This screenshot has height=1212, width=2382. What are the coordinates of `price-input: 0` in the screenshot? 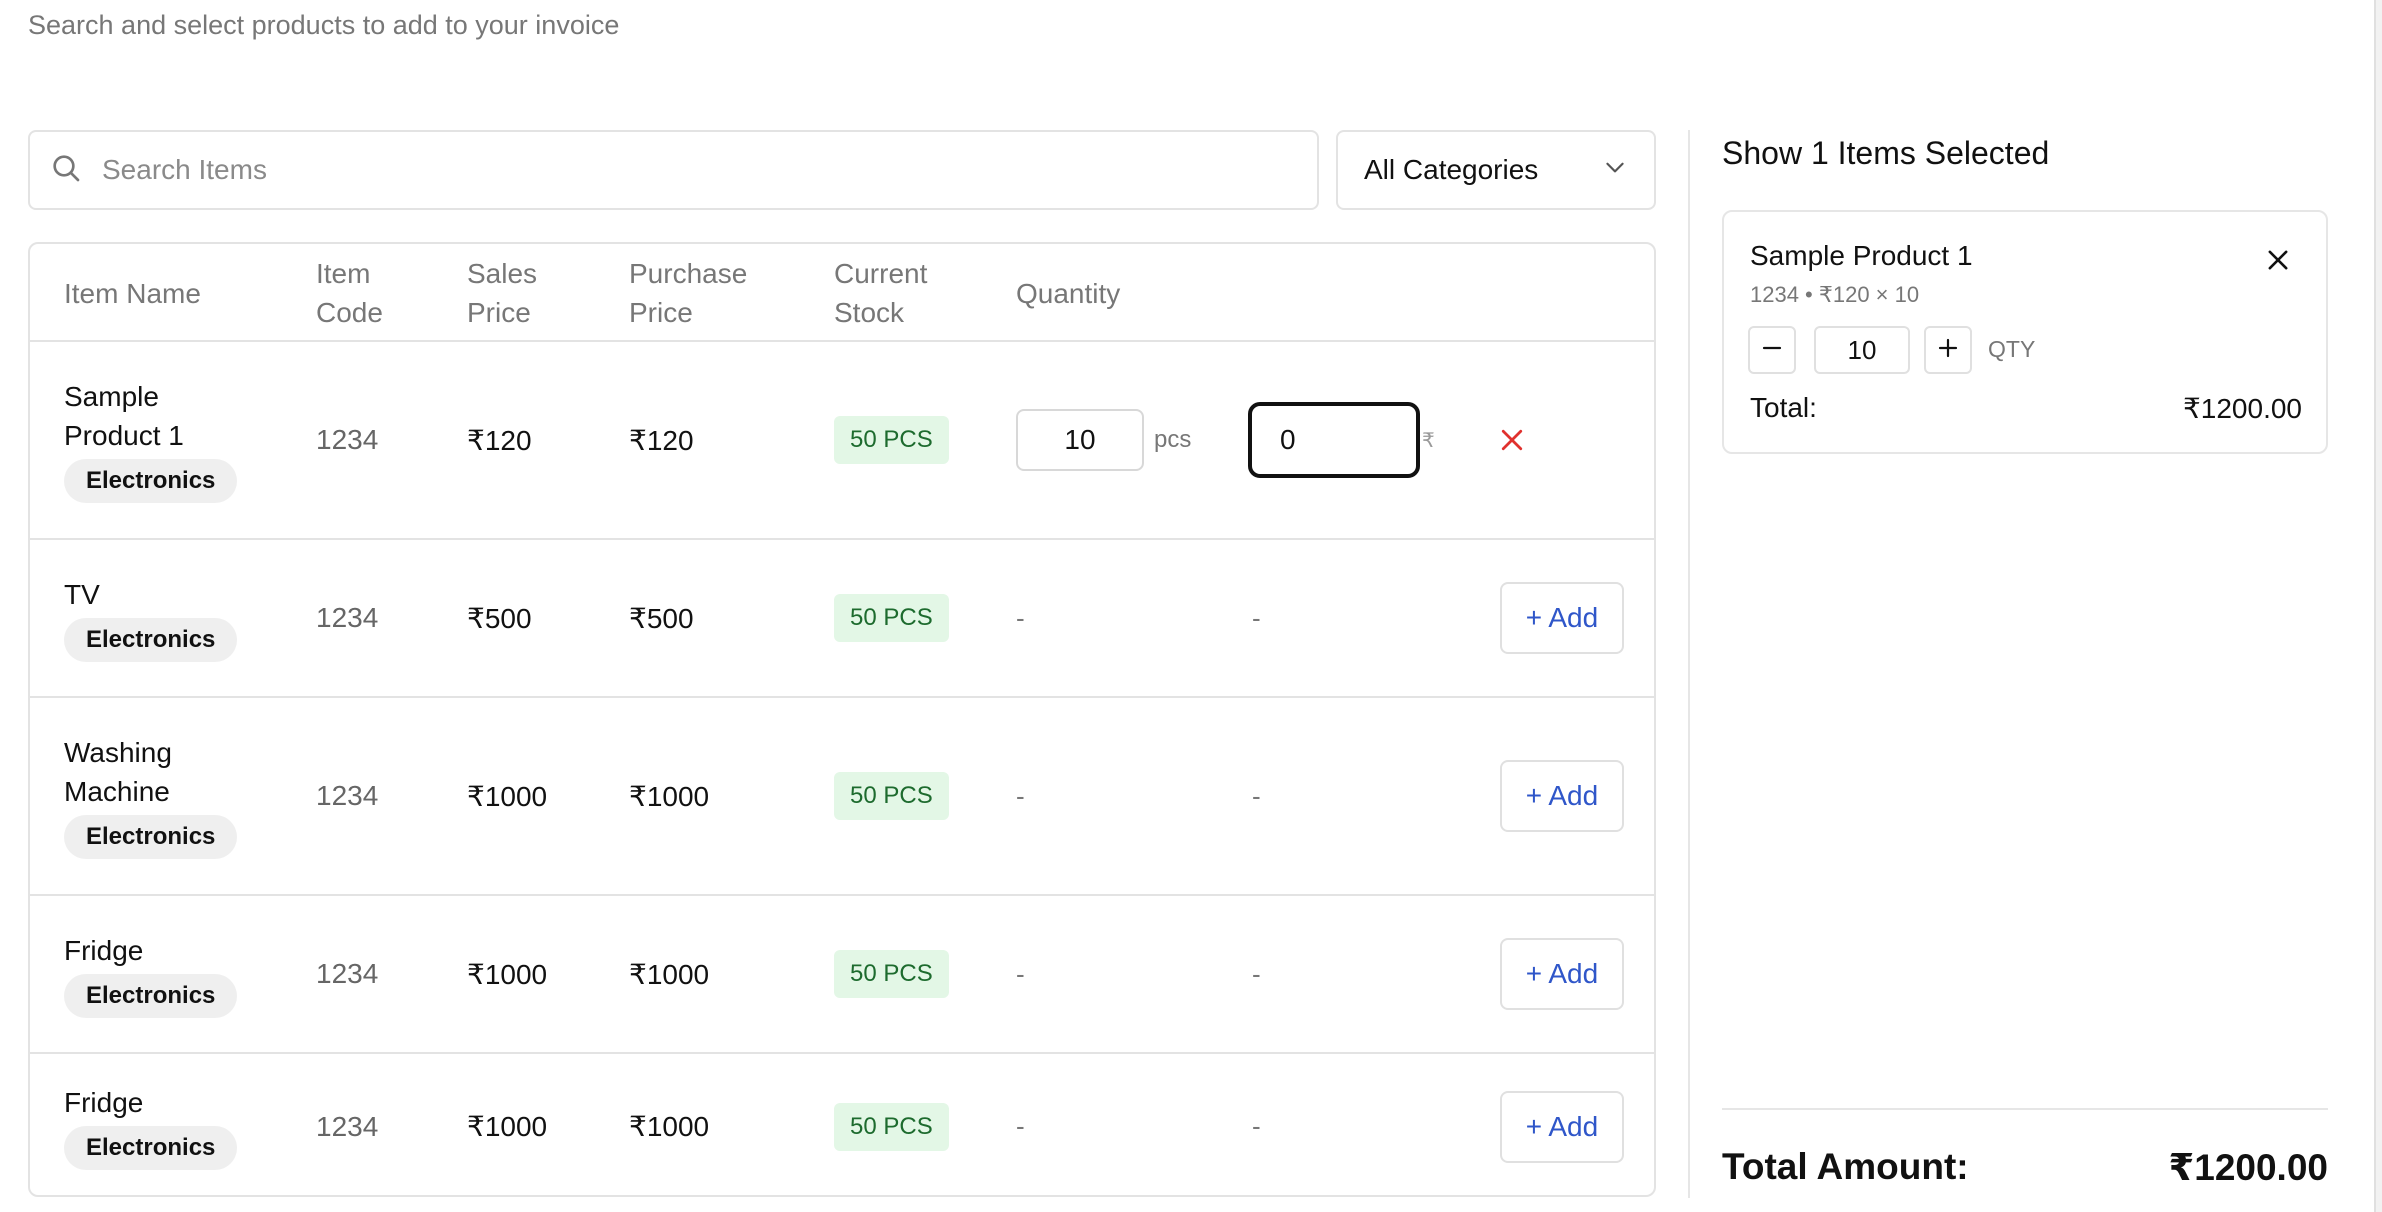 It's located at (1334, 440).